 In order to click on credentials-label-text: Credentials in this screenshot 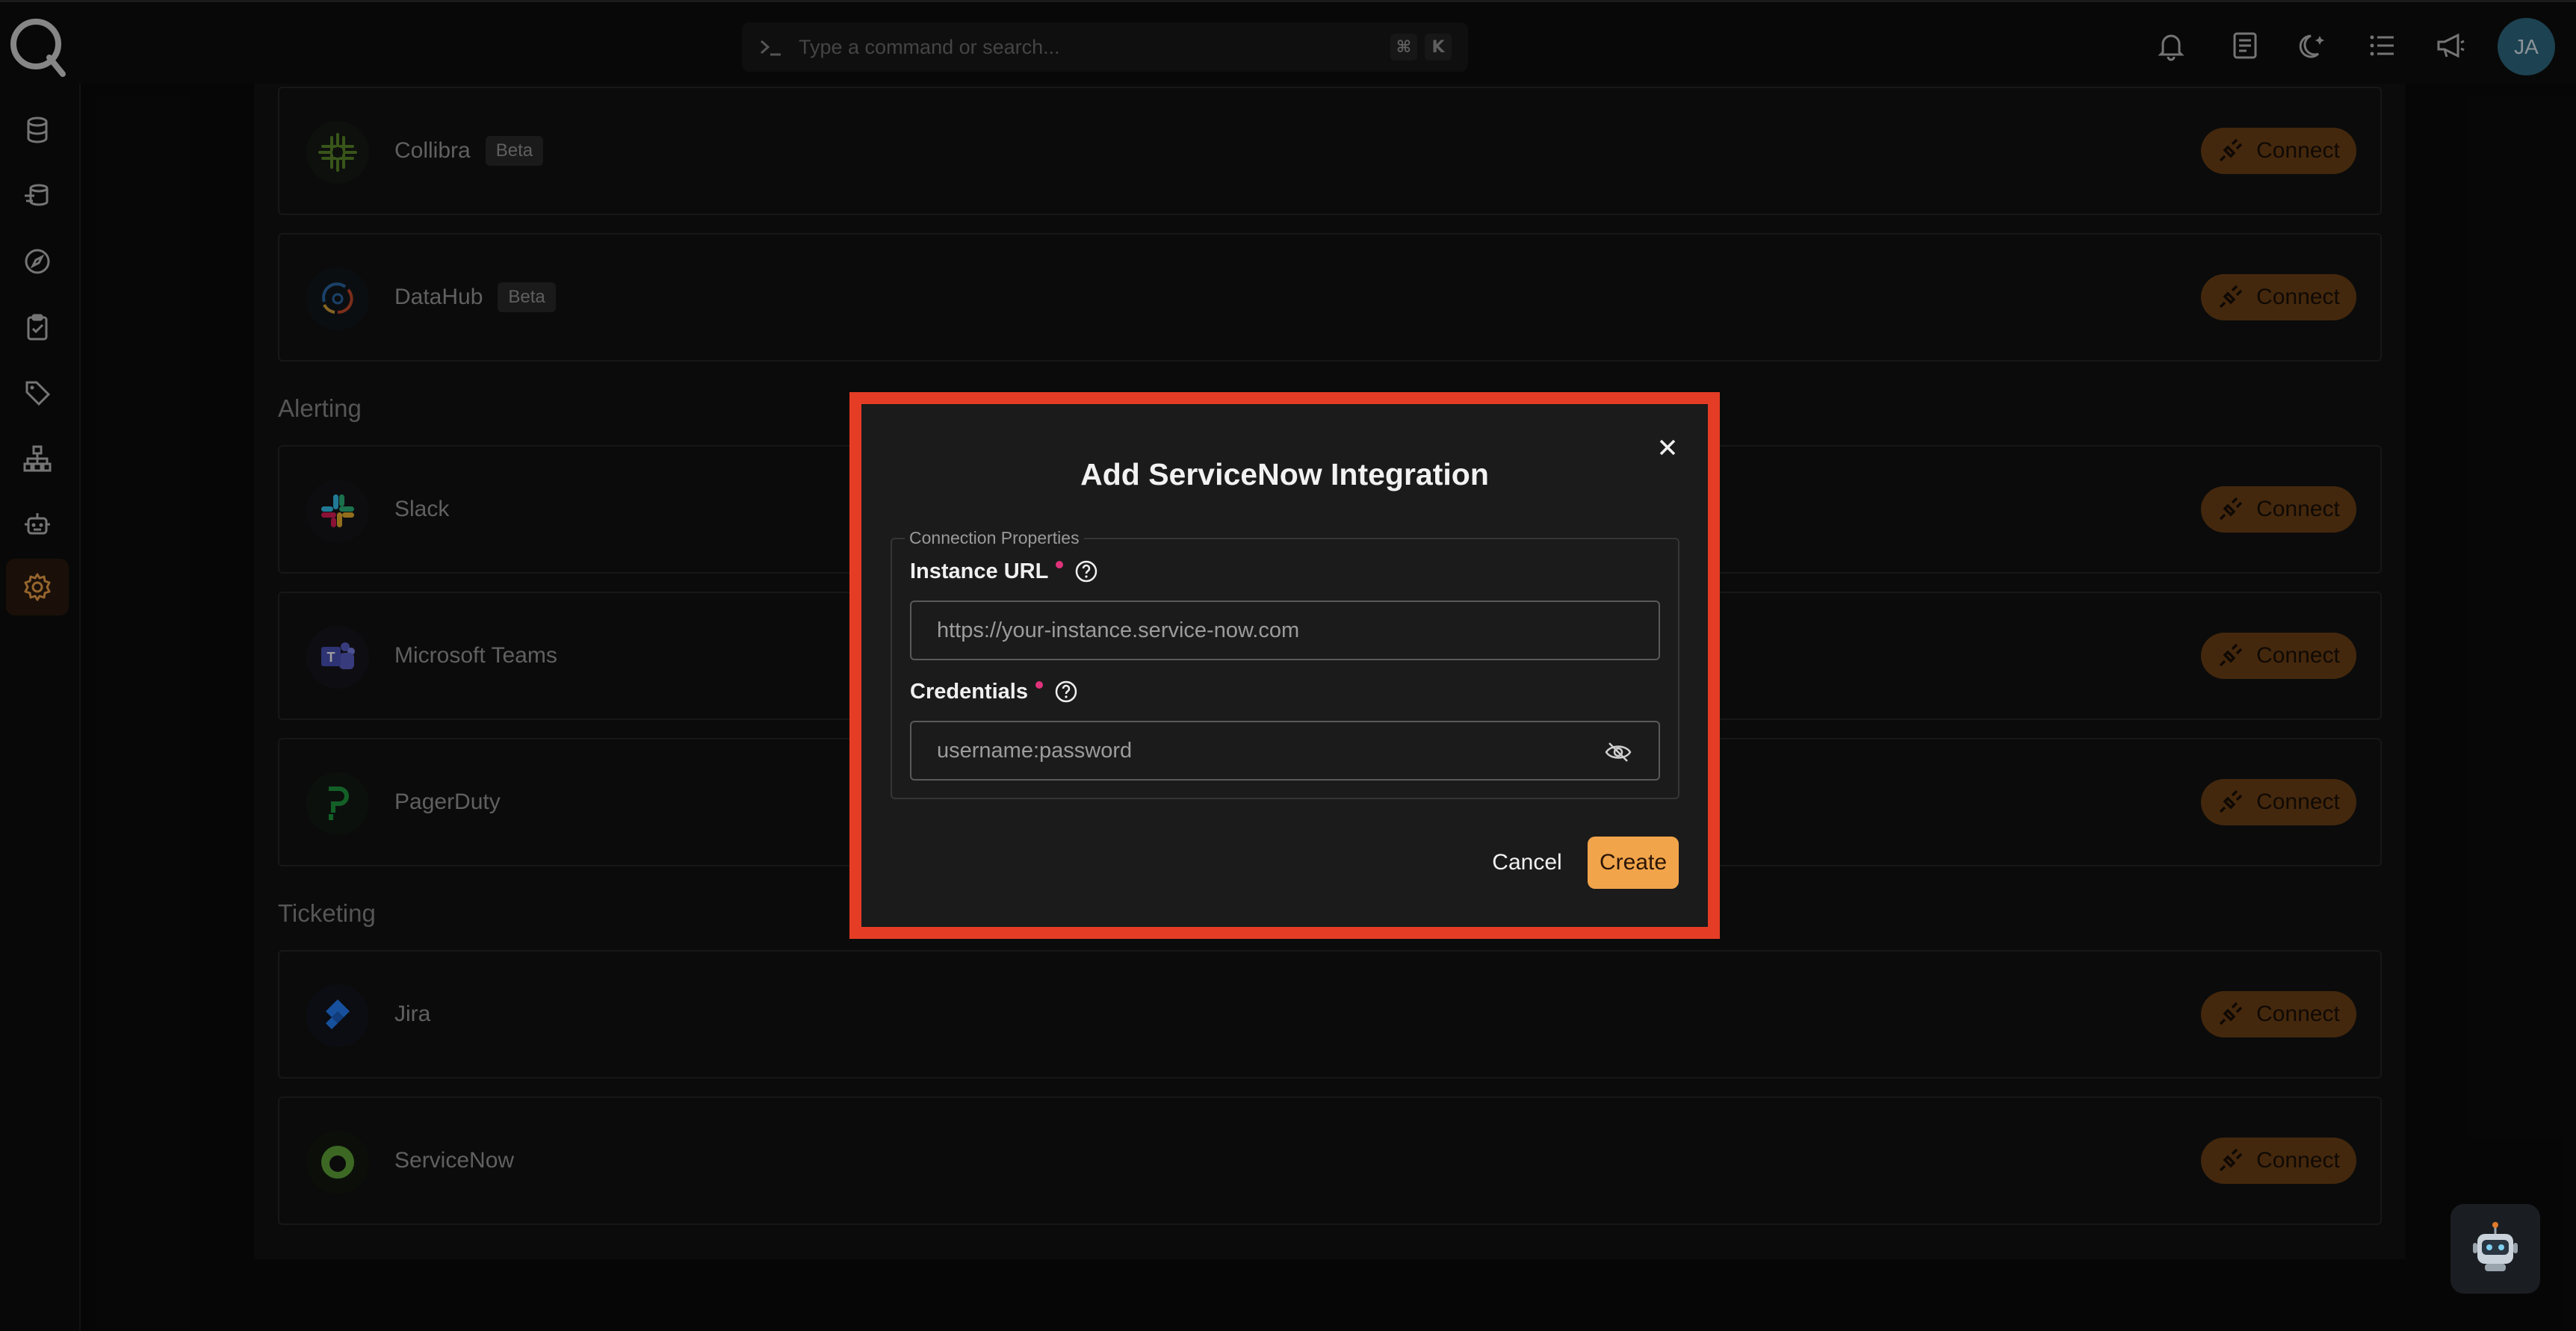, I will do `click(969, 691)`.